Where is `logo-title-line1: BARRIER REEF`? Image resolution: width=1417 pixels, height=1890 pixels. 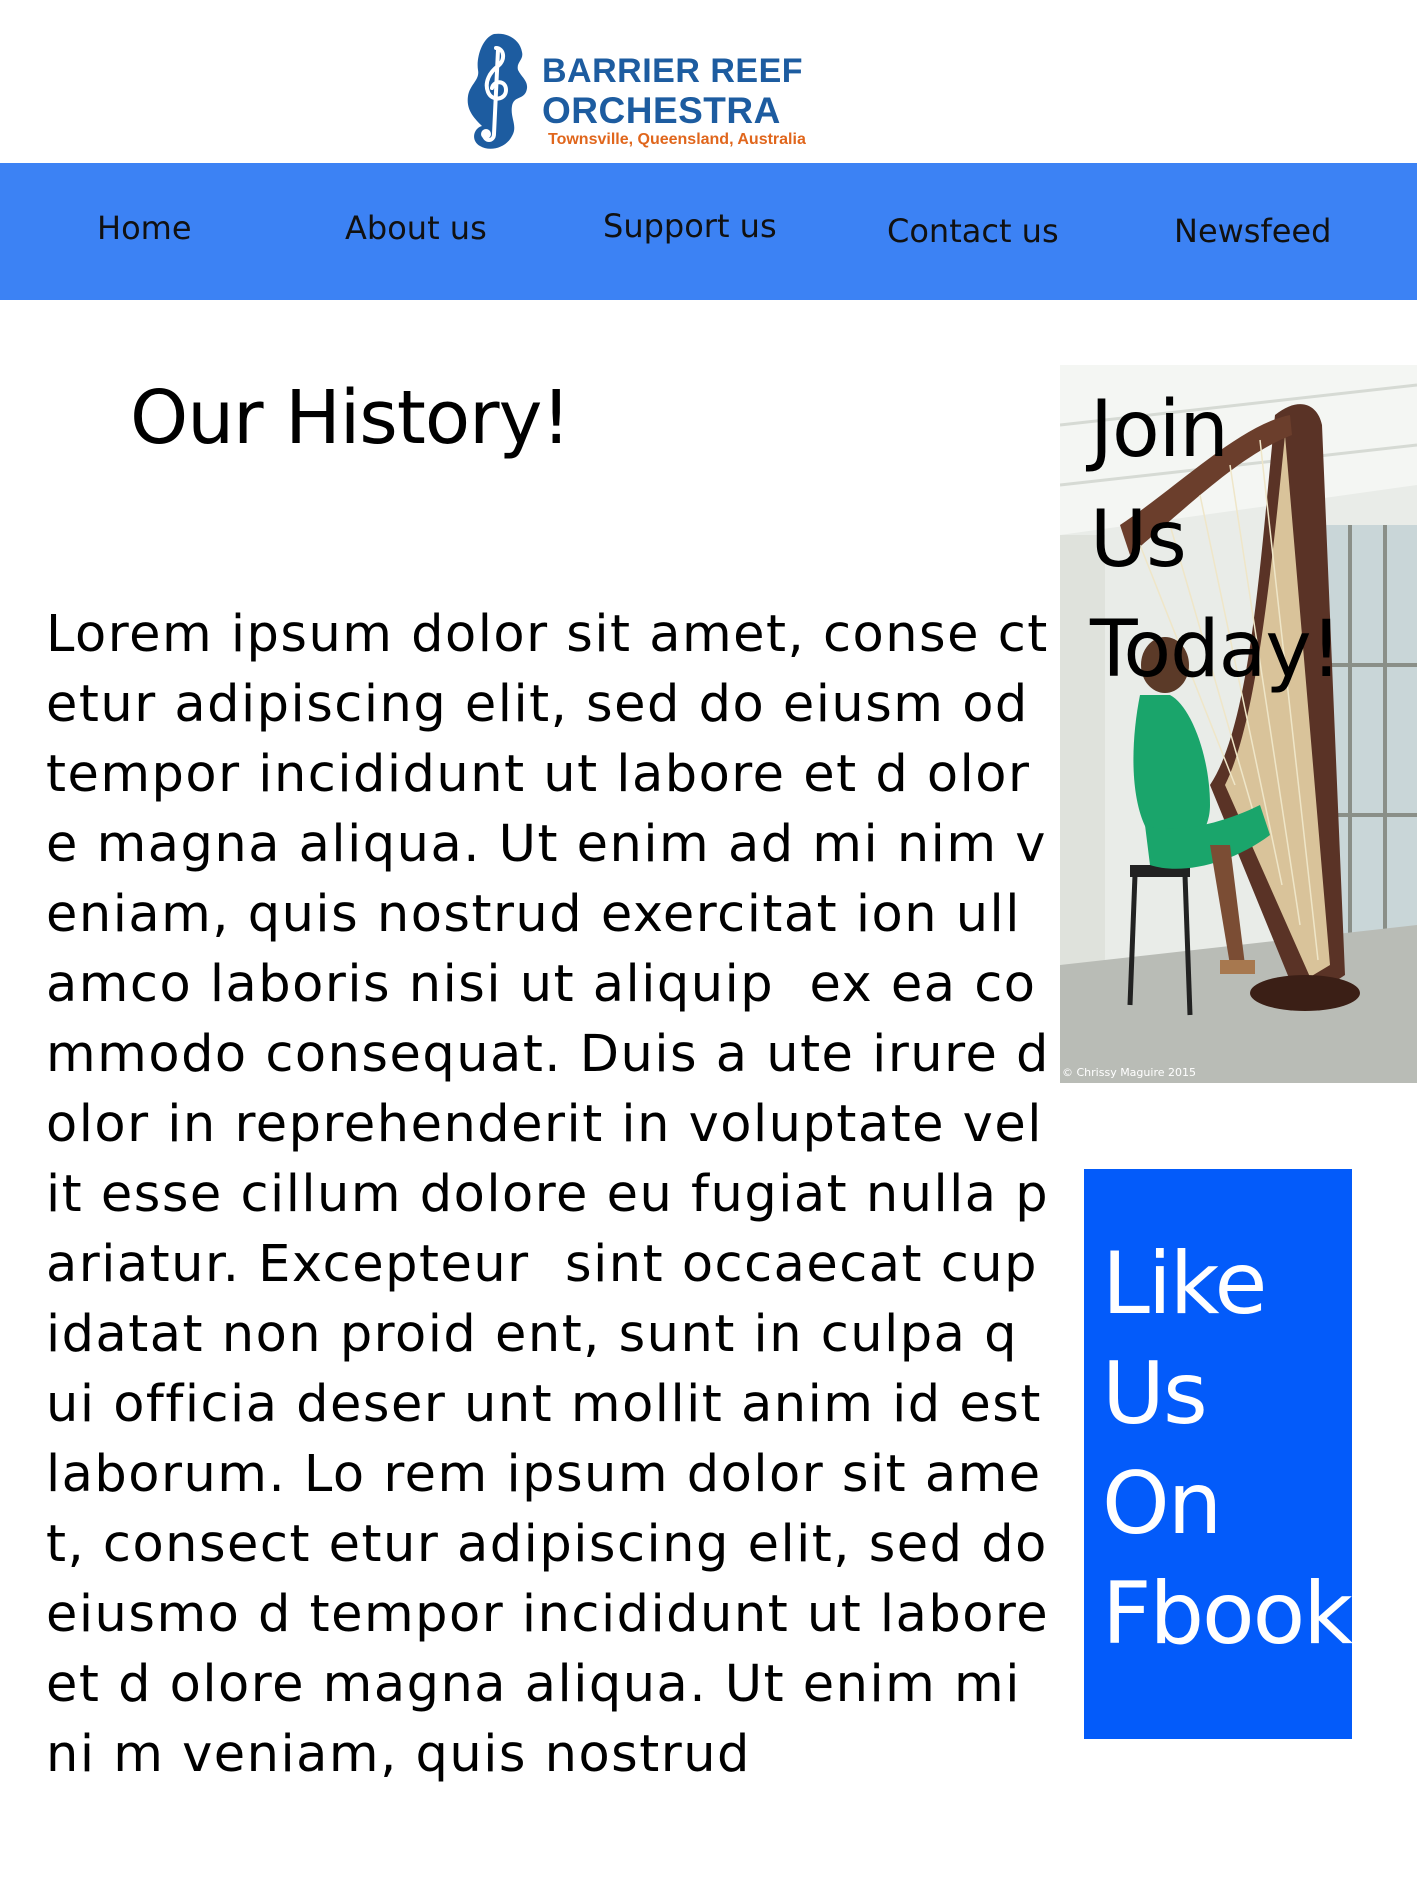
logo-title-line1: BARRIER REEF is located at coordinates (673, 71).